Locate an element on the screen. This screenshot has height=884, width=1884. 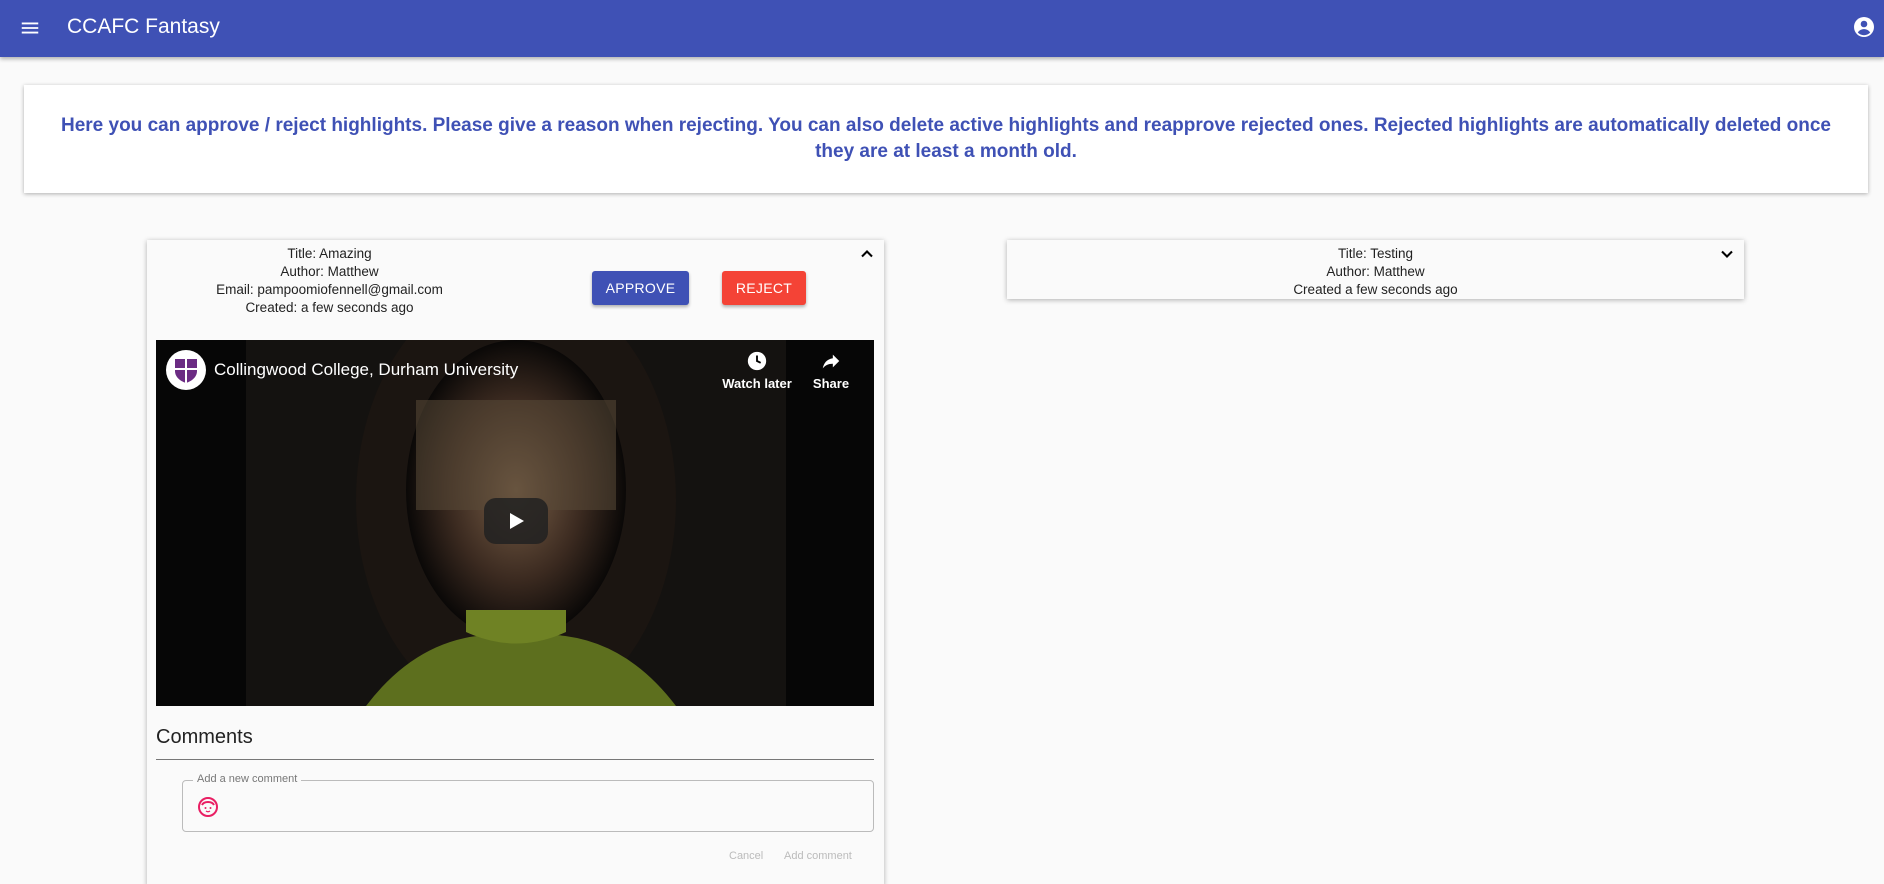
highlight-title: Title: Amazing is located at coordinates (329, 253).